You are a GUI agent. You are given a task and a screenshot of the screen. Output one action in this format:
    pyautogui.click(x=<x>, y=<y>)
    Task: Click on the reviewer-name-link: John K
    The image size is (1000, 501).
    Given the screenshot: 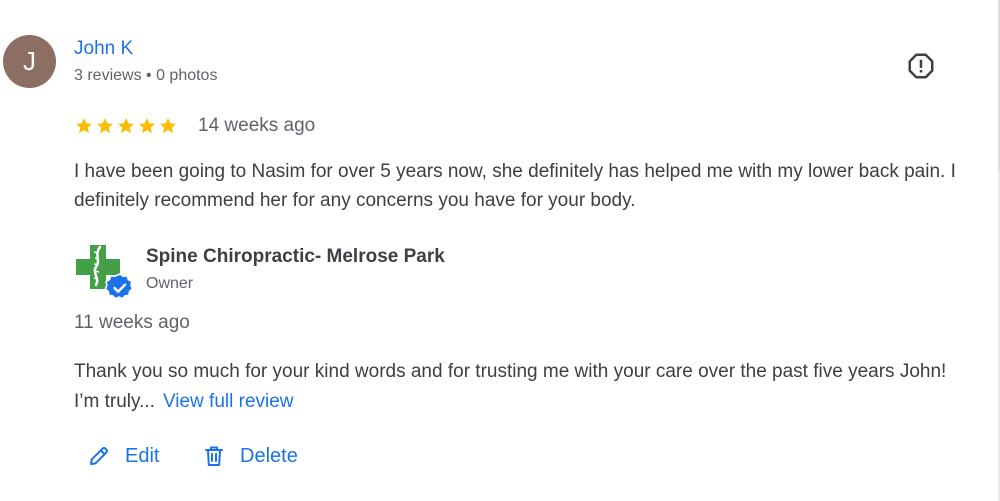 What is the action you would take?
    pyautogui.click(x=103, y=49)
    